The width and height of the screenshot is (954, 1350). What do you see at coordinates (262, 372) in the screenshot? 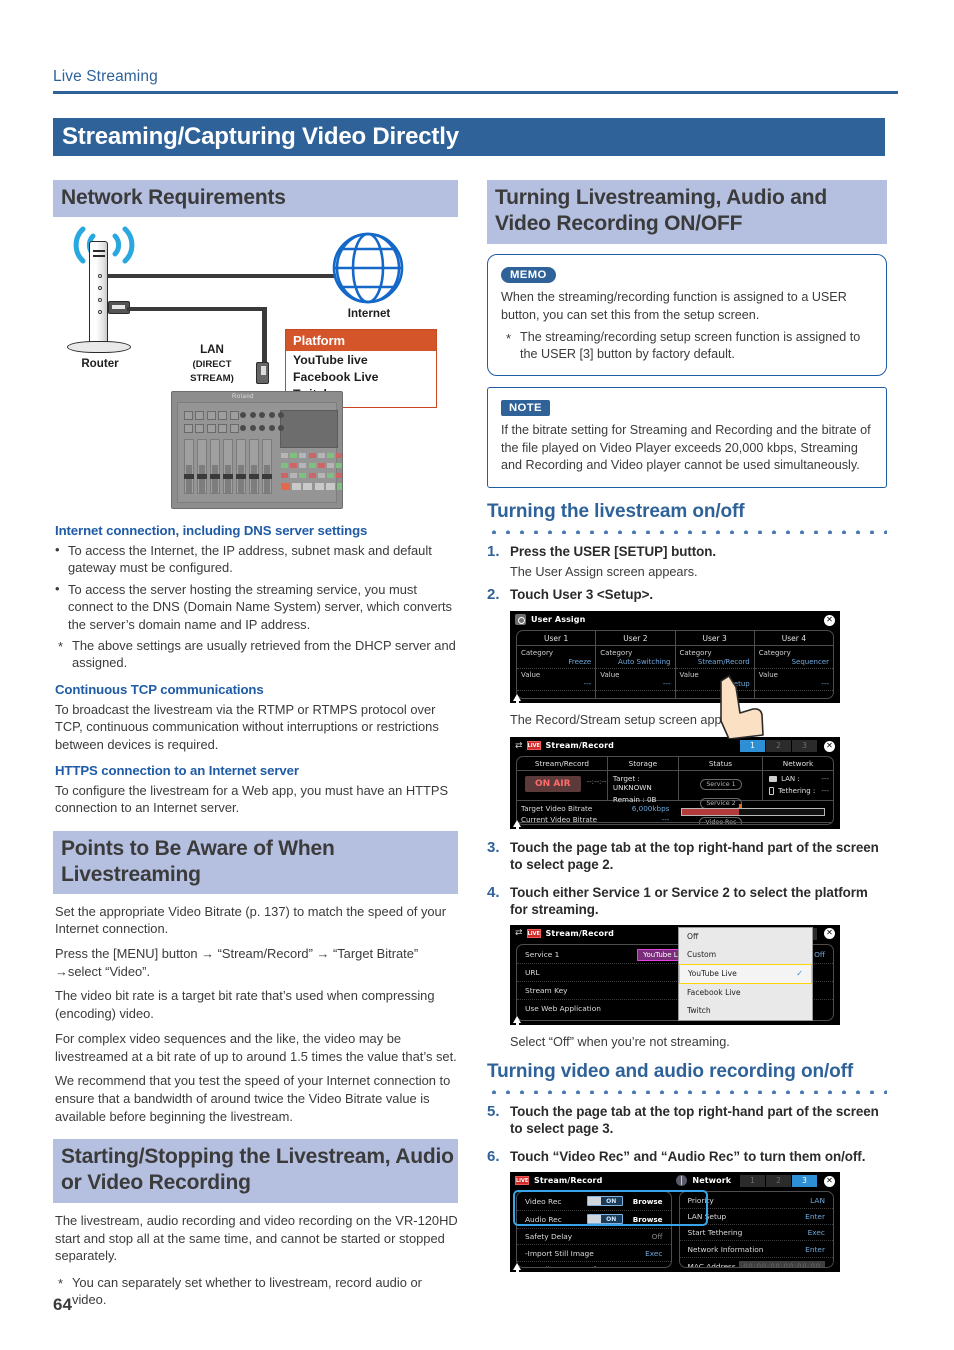
I see `lan-plug-icon` at bounding box center [262, 372].